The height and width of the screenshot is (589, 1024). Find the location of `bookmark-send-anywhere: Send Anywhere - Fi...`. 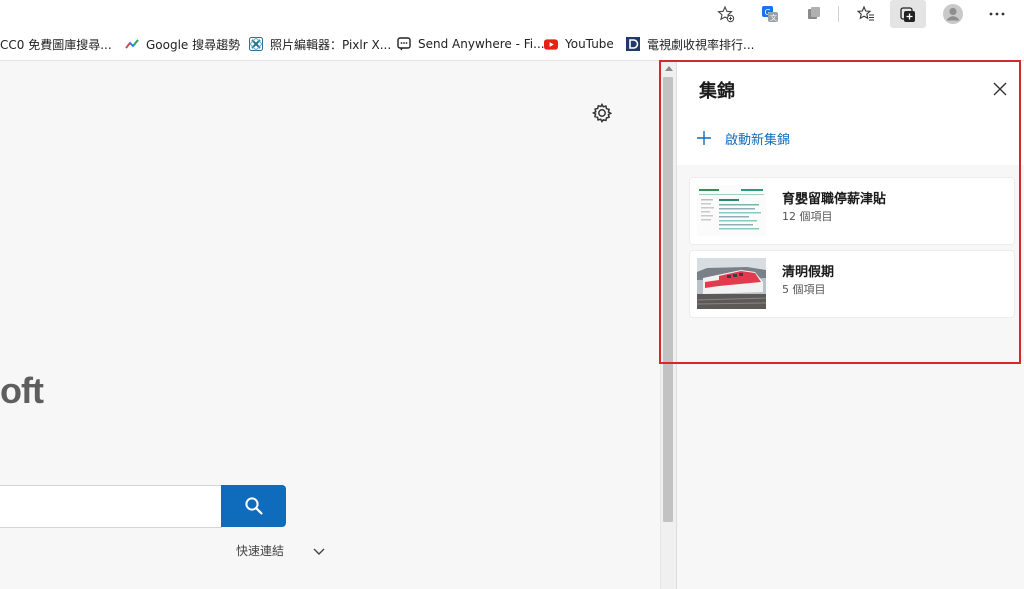

bookmark-send-anywhere: Send Anywhere - Fi... is located at coordinates (471, 44).